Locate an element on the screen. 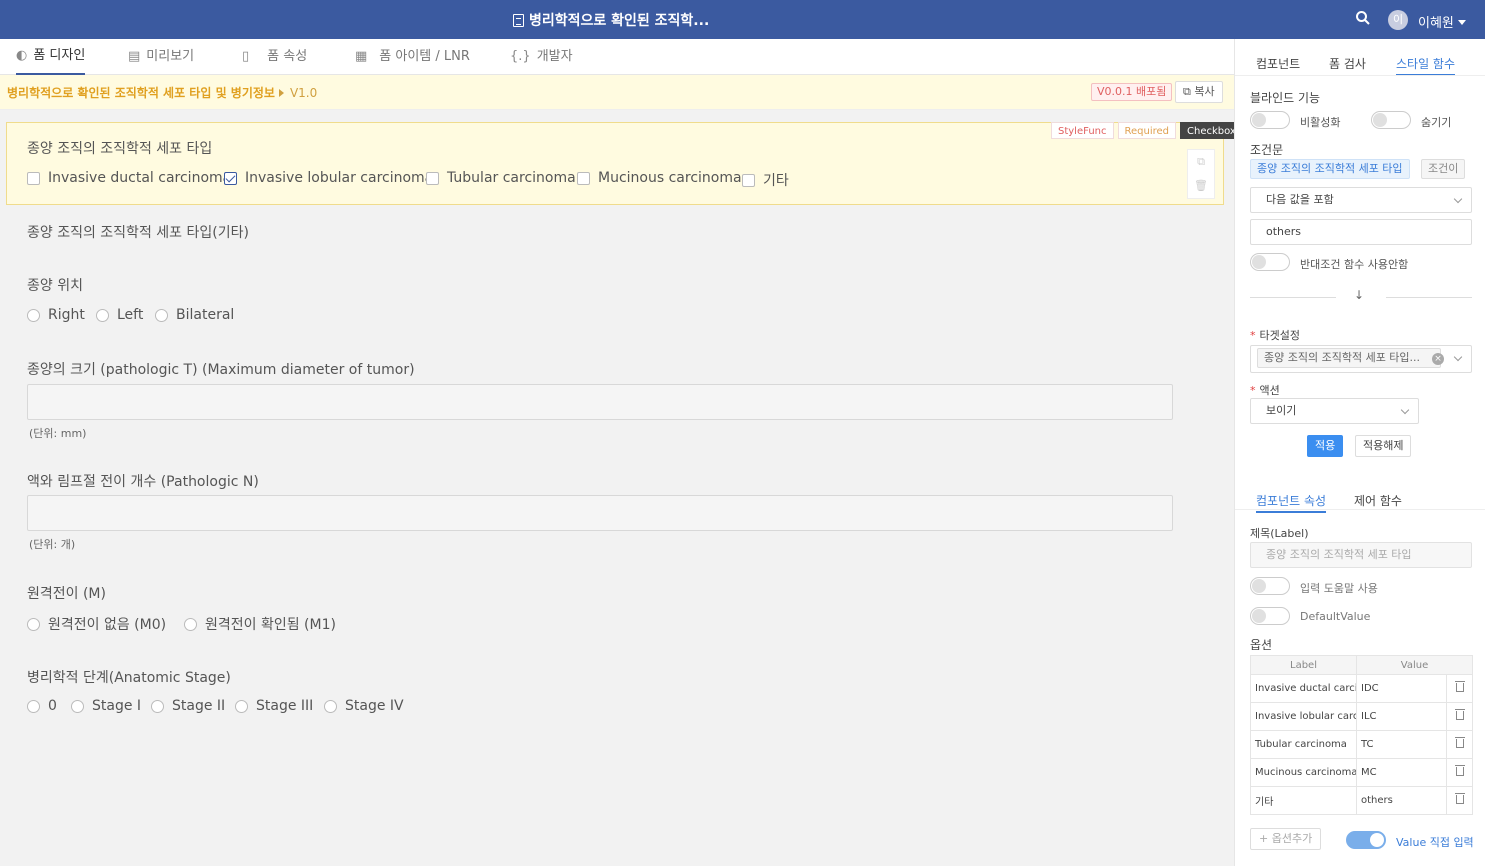  hide-toggle is located at coordinates (1391, 120).